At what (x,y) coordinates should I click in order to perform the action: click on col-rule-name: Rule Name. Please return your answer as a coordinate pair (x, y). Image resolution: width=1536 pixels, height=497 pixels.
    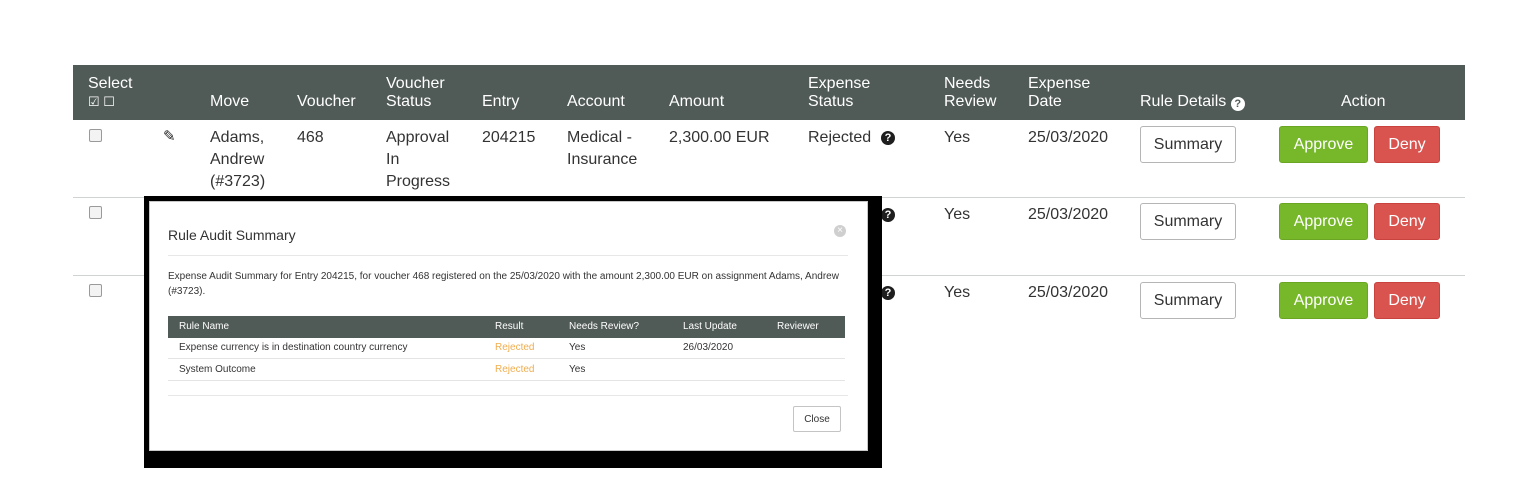
    Looking at the image, I should click on (204, 326).